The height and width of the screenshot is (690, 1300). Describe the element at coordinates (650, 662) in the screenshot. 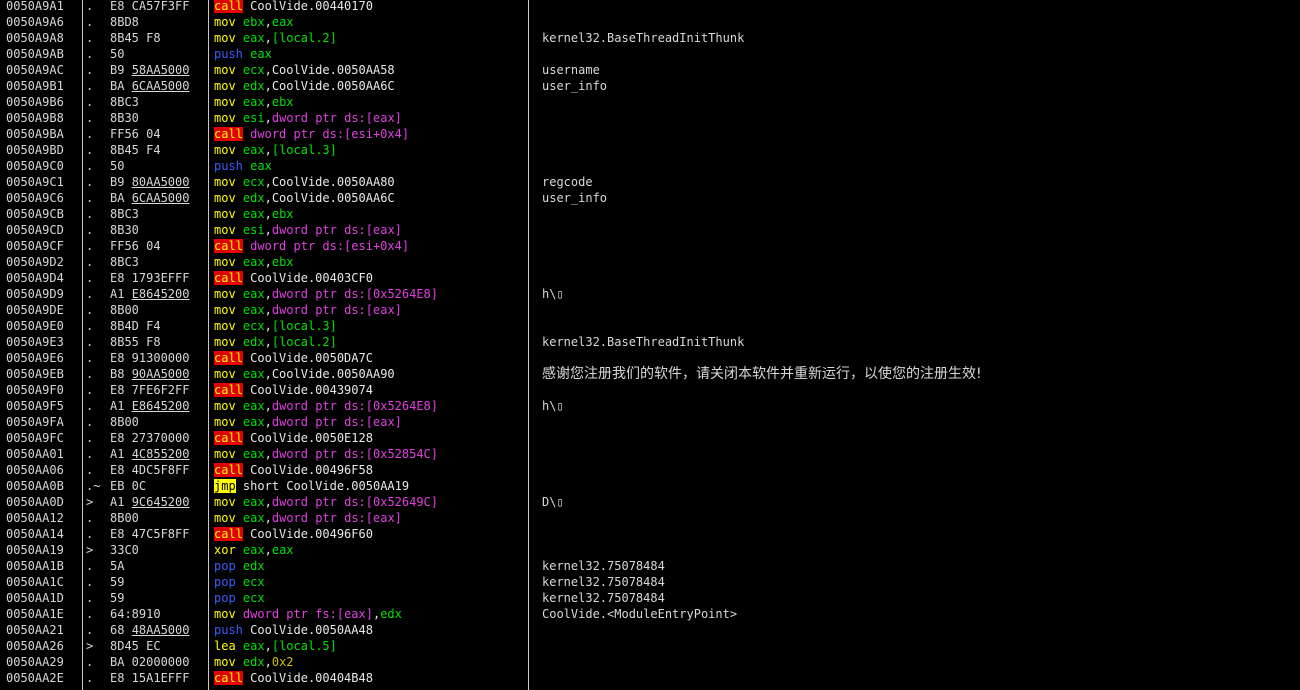

I see `disasm-row: 0050AA29. BA 02000000 mov edx,0x2` at that location.